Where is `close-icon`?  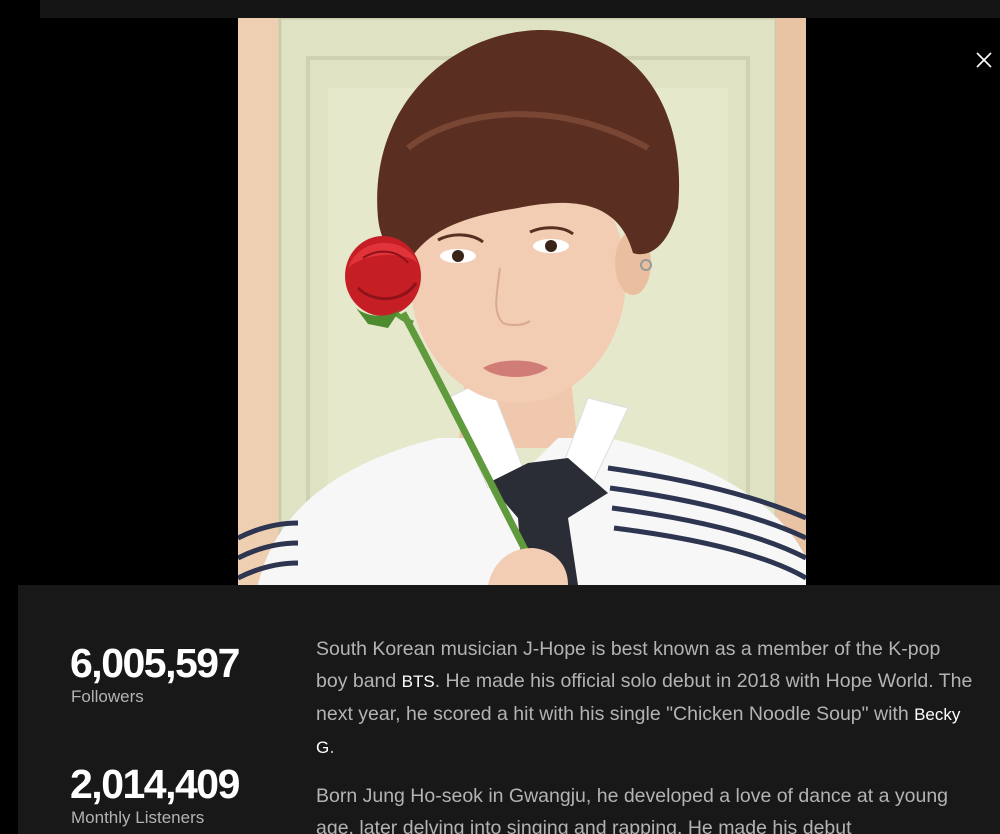
close-icon is located at coordinates (984, 60).